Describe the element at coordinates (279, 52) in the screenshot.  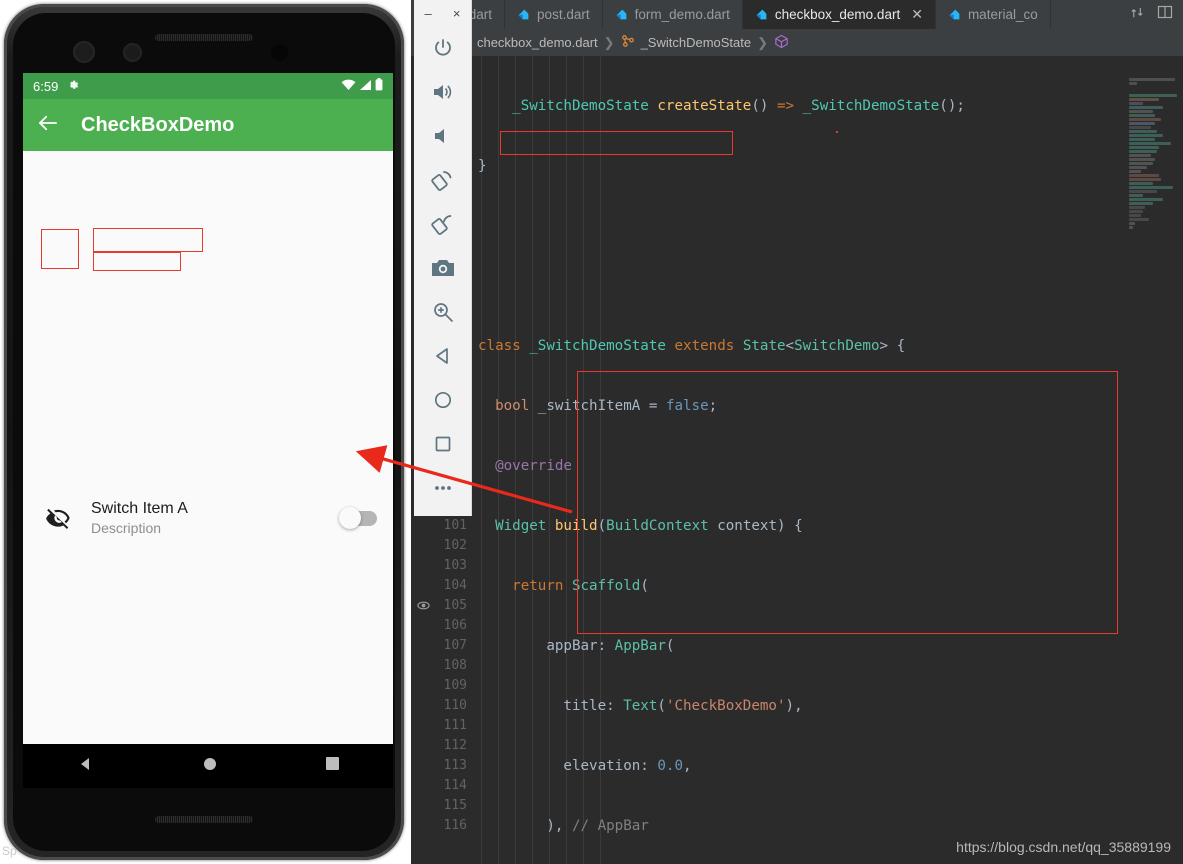
I see `proximity-sensor-icon` at that location.